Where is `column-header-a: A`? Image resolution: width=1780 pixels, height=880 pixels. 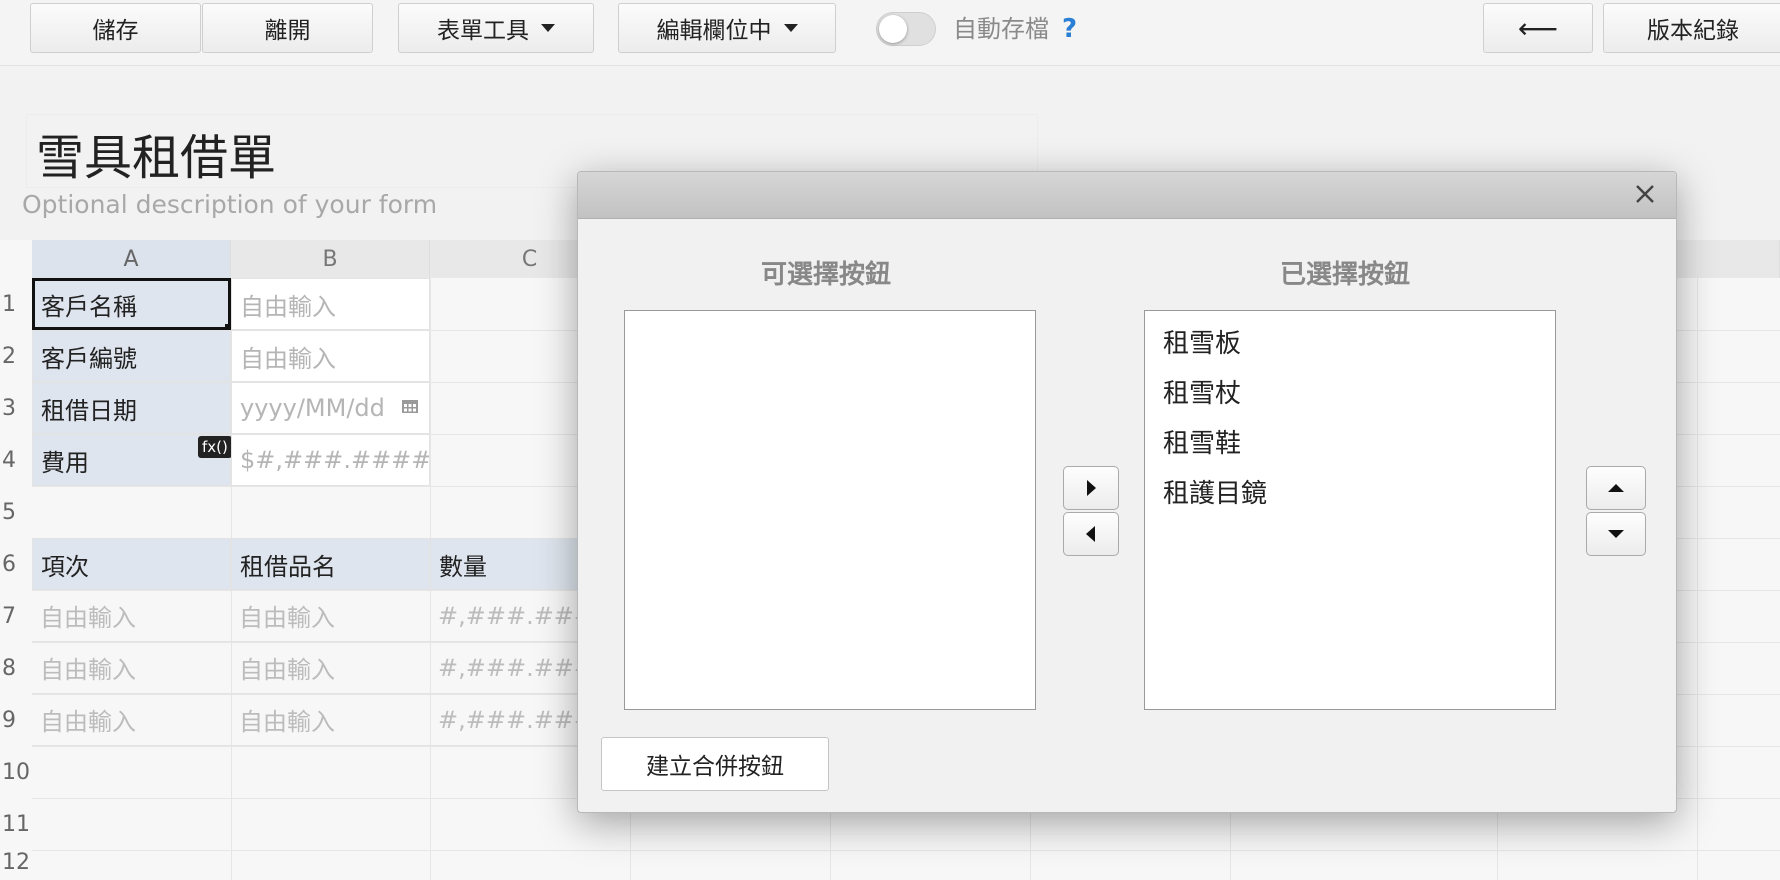 column-header-a: A is located at coordinates (131, 259).